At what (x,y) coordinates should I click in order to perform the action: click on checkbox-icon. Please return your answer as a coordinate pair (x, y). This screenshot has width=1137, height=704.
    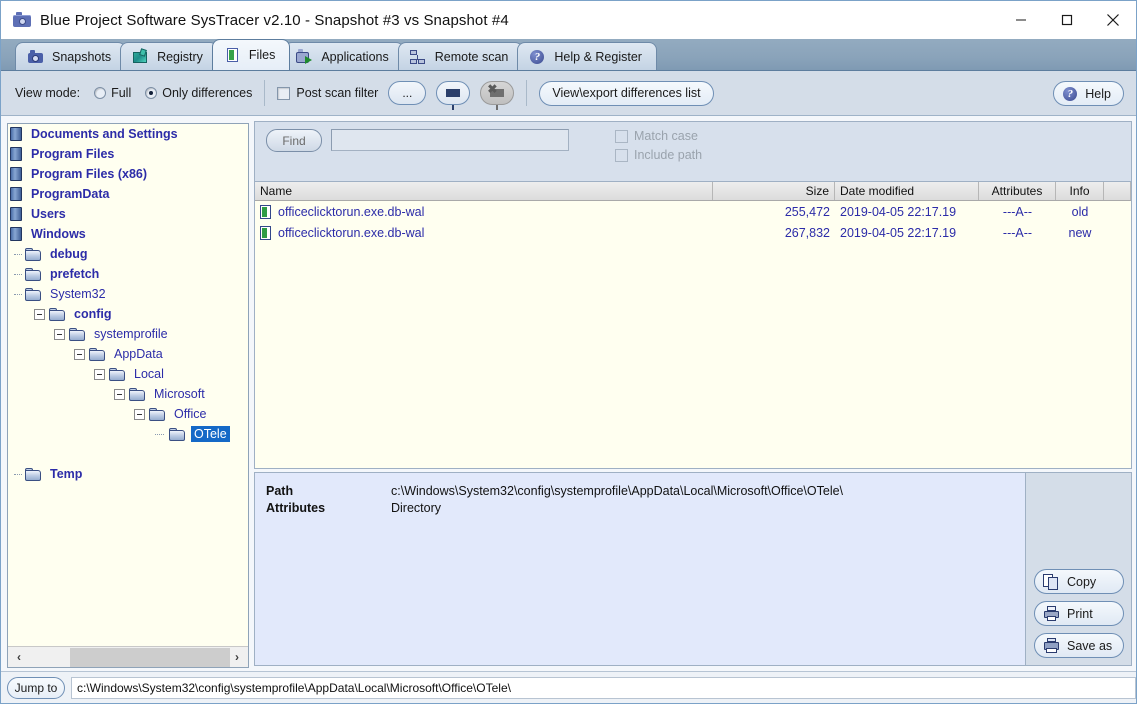
    Looking at the image, I should click on (621, 155).